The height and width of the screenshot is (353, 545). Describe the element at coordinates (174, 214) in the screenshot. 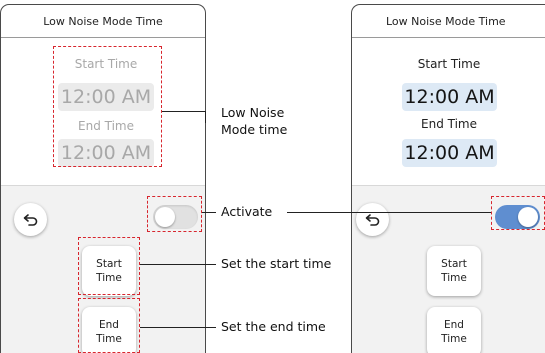

I see `toggle-highlight-left` at that location.